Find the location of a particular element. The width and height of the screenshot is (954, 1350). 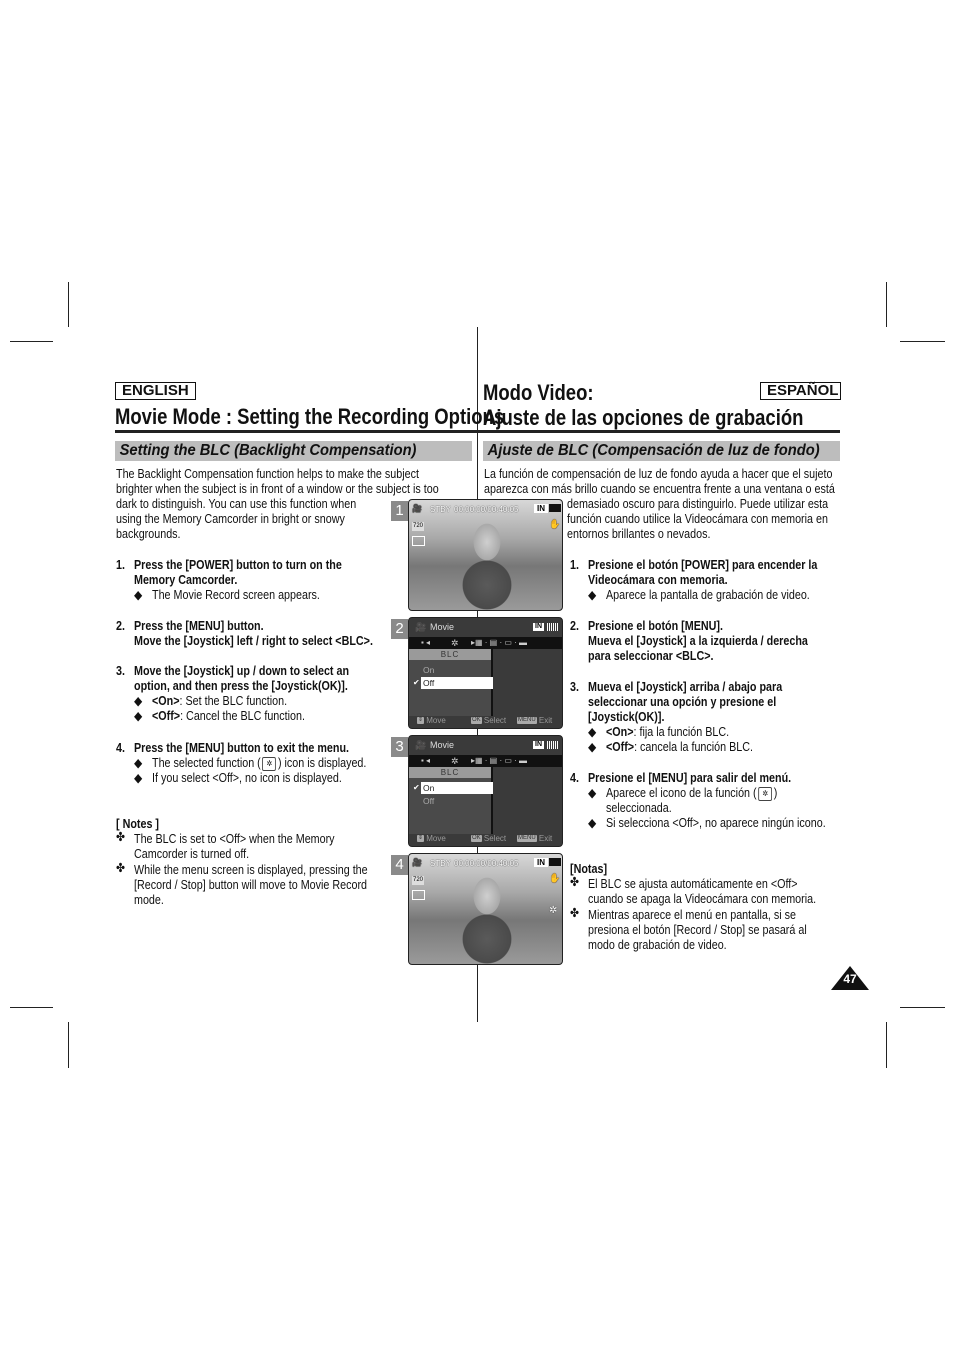

page-number: 47 is located at coordinates (850, 979).